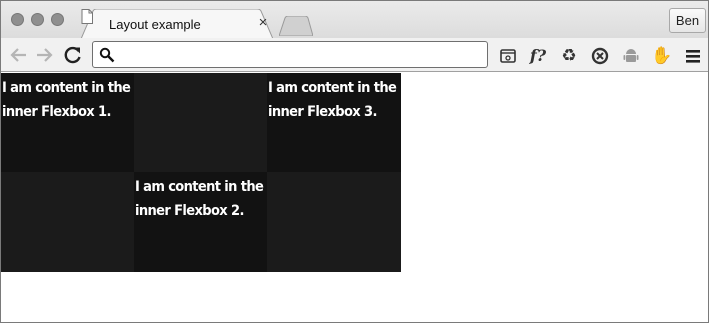  Describe the element at coordinates (354, 20) in the screenshot. I see `title-bar: Layout example × Ben` at that location.